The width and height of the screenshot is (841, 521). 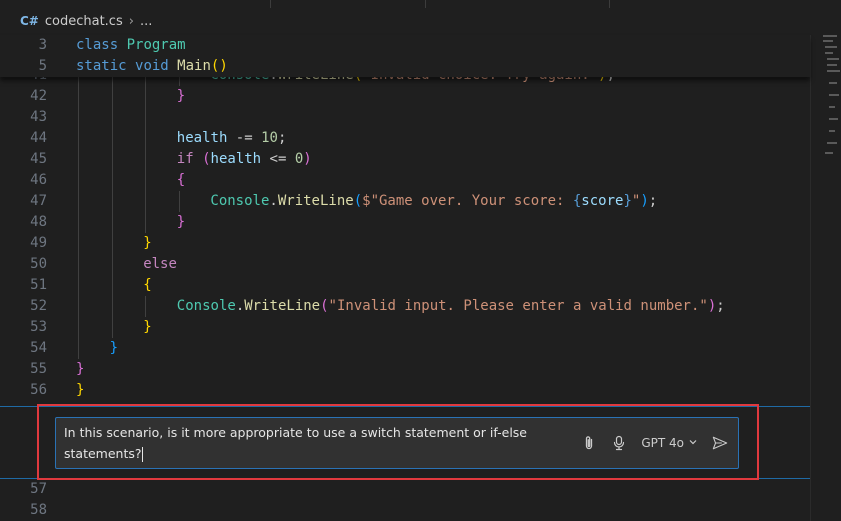 I want to click on code-token: Console, so click(x=206, y=306).